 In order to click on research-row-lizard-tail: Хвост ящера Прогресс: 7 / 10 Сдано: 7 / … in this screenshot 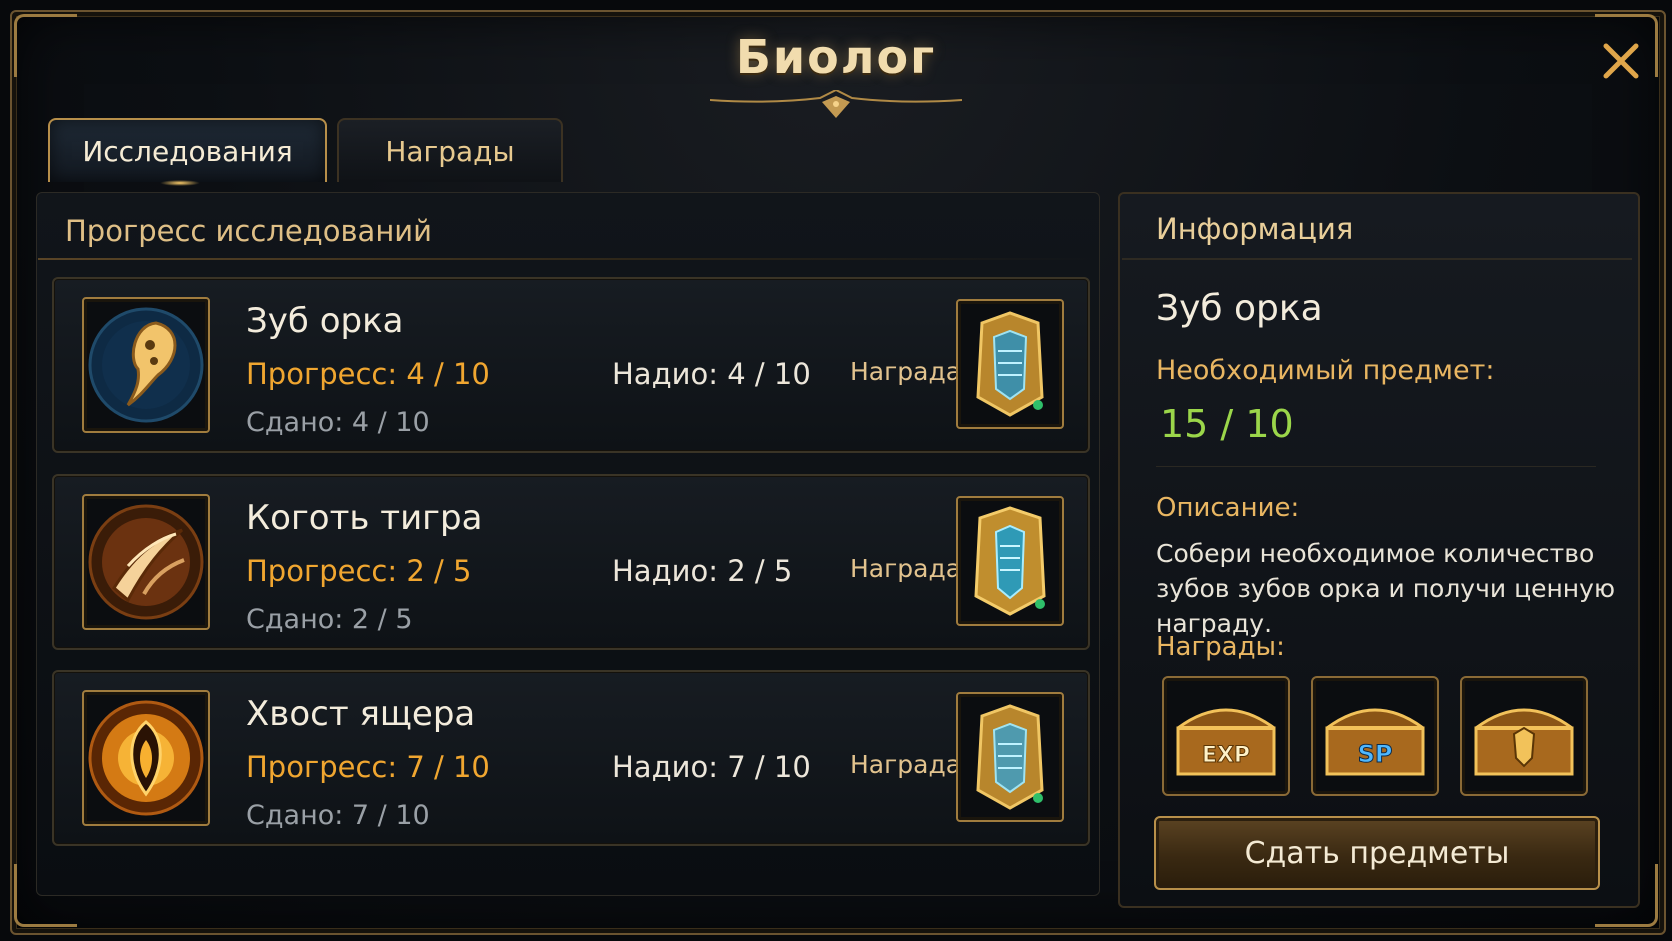, I will do `click(571, 758)`.